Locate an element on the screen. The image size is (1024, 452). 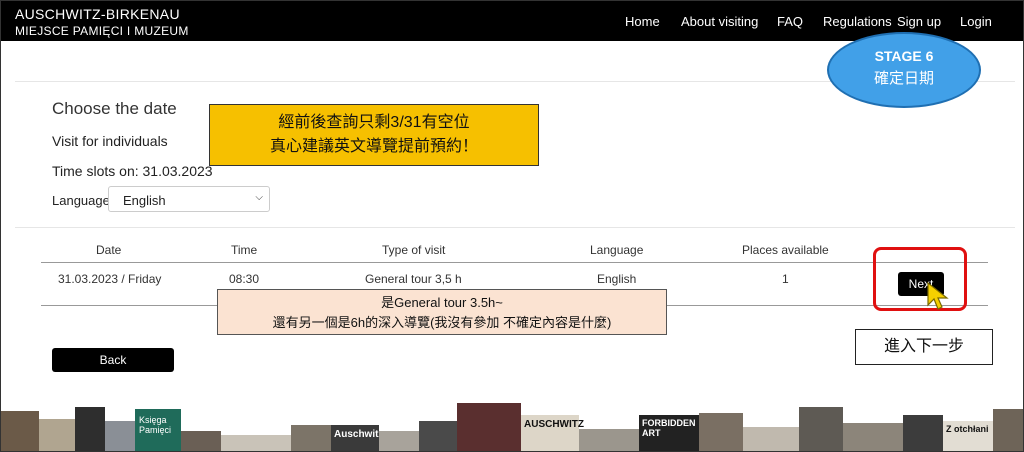
language-select: English ⌵ is located at coordinates (189, 199).